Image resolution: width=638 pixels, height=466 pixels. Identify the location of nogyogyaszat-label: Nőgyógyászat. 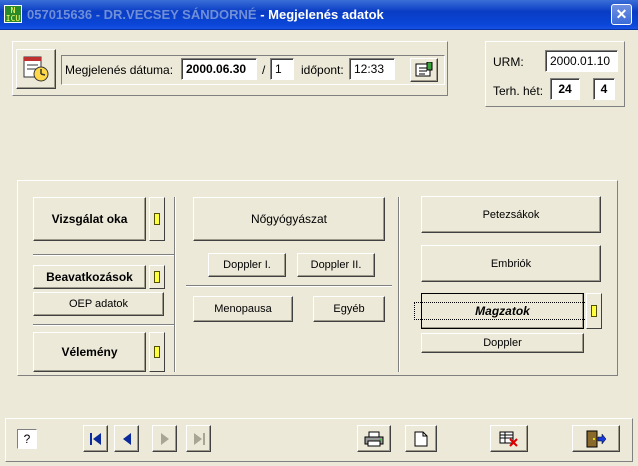
(289, 219).